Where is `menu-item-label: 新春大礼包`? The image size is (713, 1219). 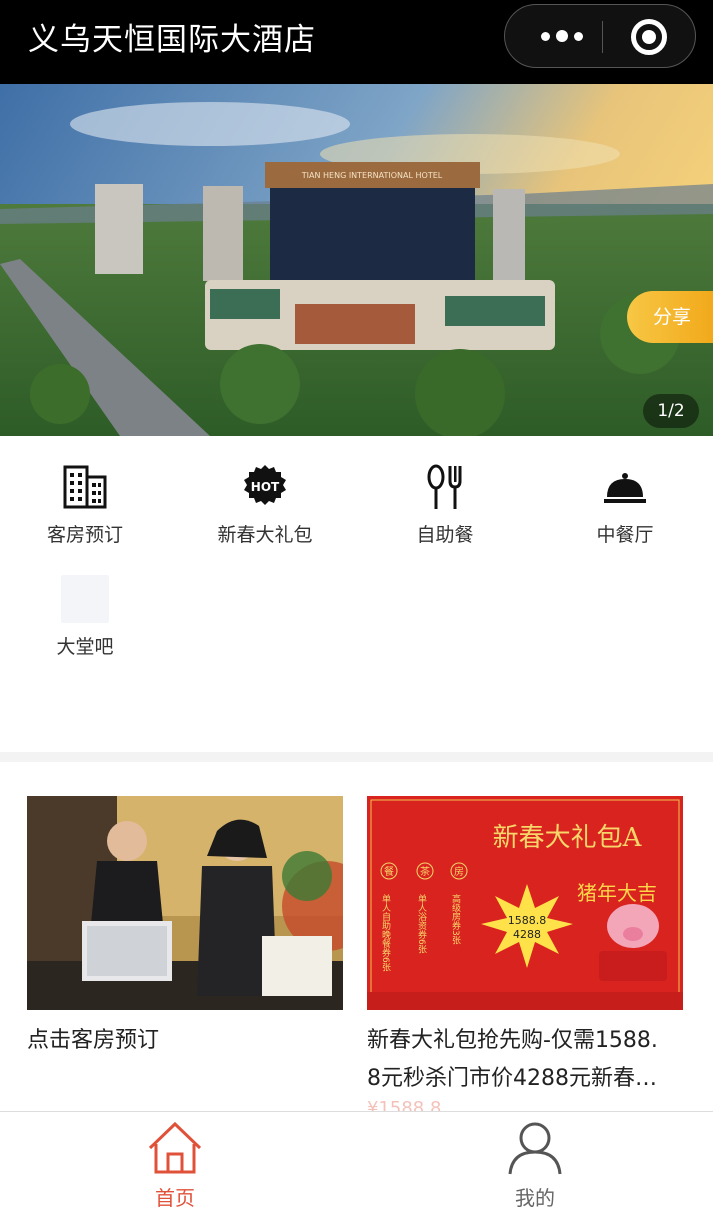
menu-item-label: 新春大礼包 is located at coordinates (265, 535).